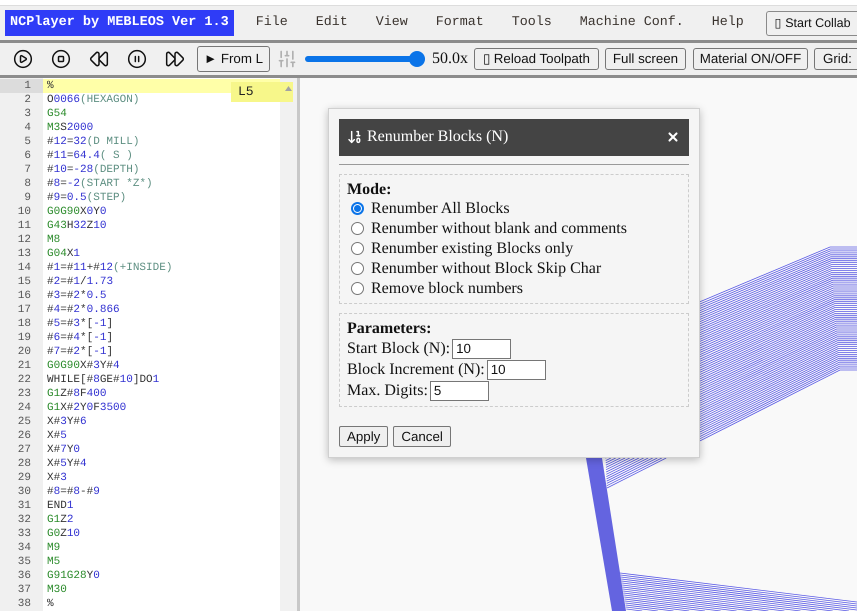 The image size is (857, 611). Describe the element at coordinates (472, 248) in the screenshot. I see `radio-label: Renumber existing Blocks only` at that location.